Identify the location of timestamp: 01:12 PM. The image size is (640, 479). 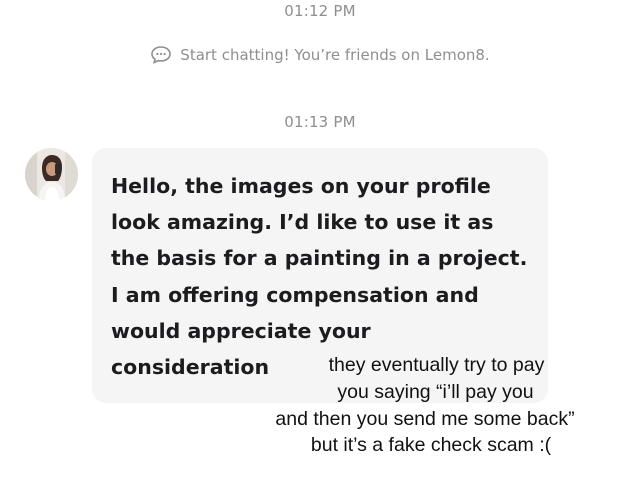
(320, 11).